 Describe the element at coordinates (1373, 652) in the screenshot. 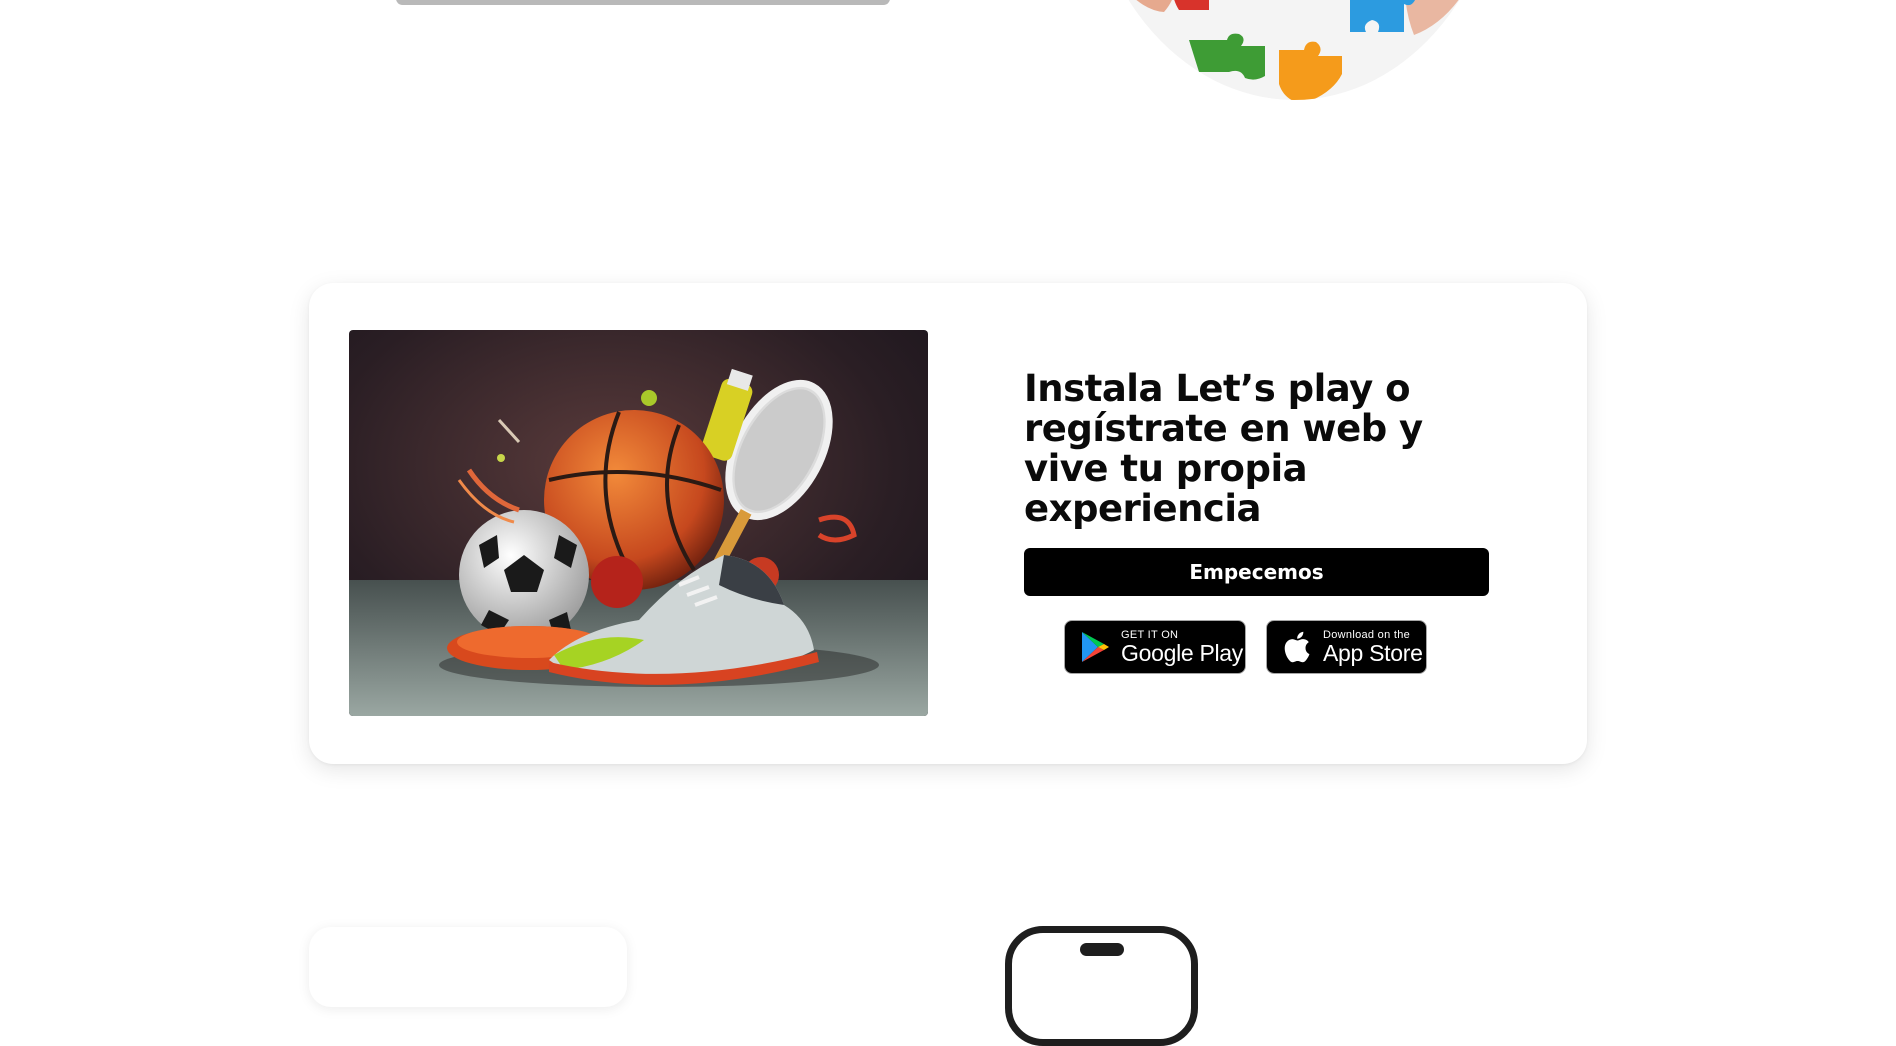

I see `app-store-big-text: App Store` at that location.